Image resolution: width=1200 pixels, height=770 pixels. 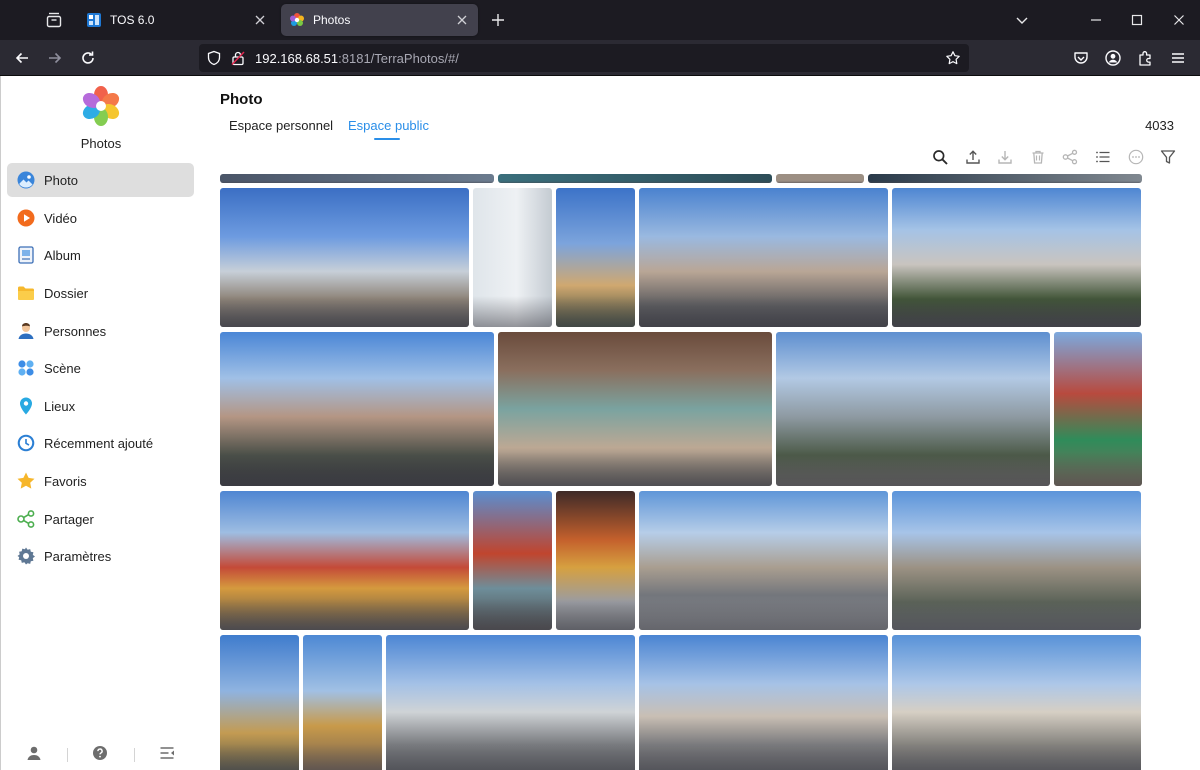 What do you see at coordinates (100, 519) in the screenshot?
I see `sidebar-item-share: Partager` at bounding box center [100, 519].